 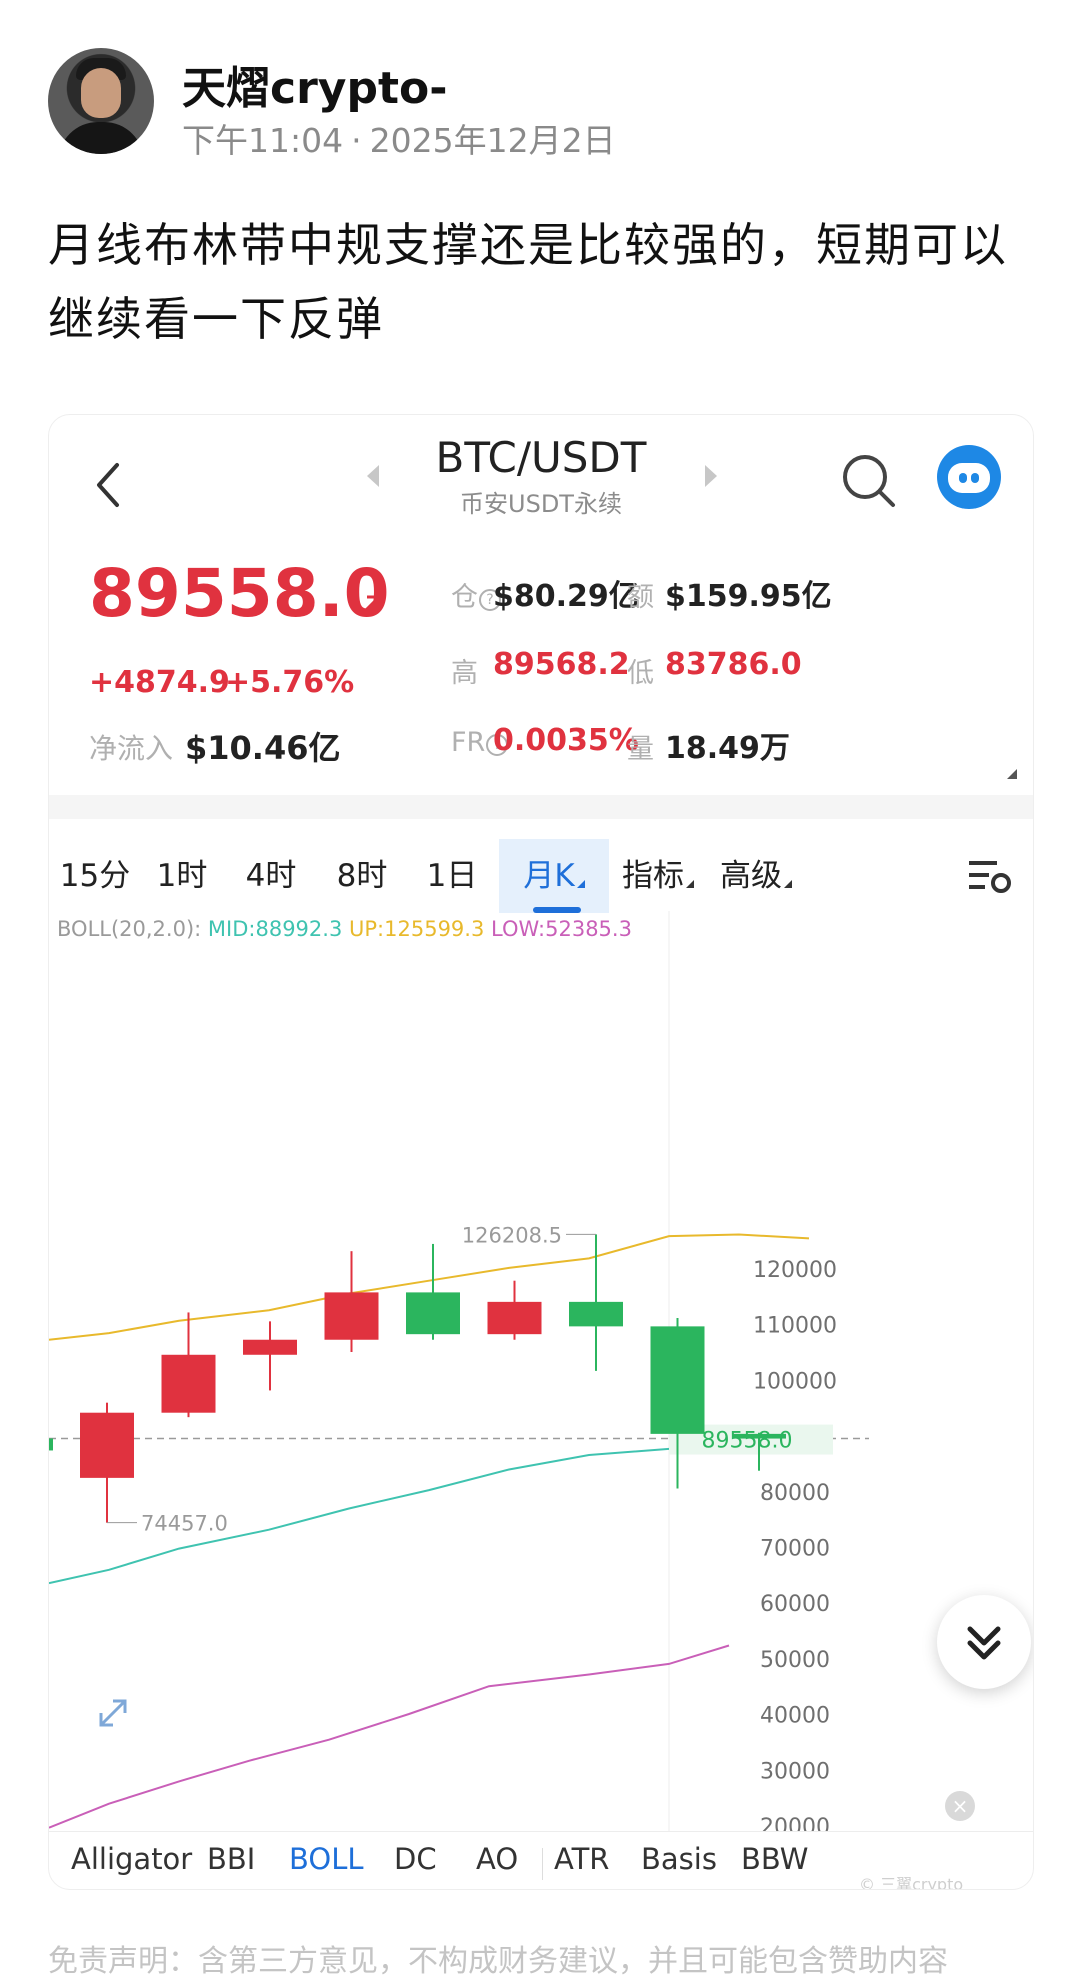 What do you see at coordinates (795, 1381) in the screenshot?
I see `y-tick-label: 100000` at bounding box center [795, 1381].